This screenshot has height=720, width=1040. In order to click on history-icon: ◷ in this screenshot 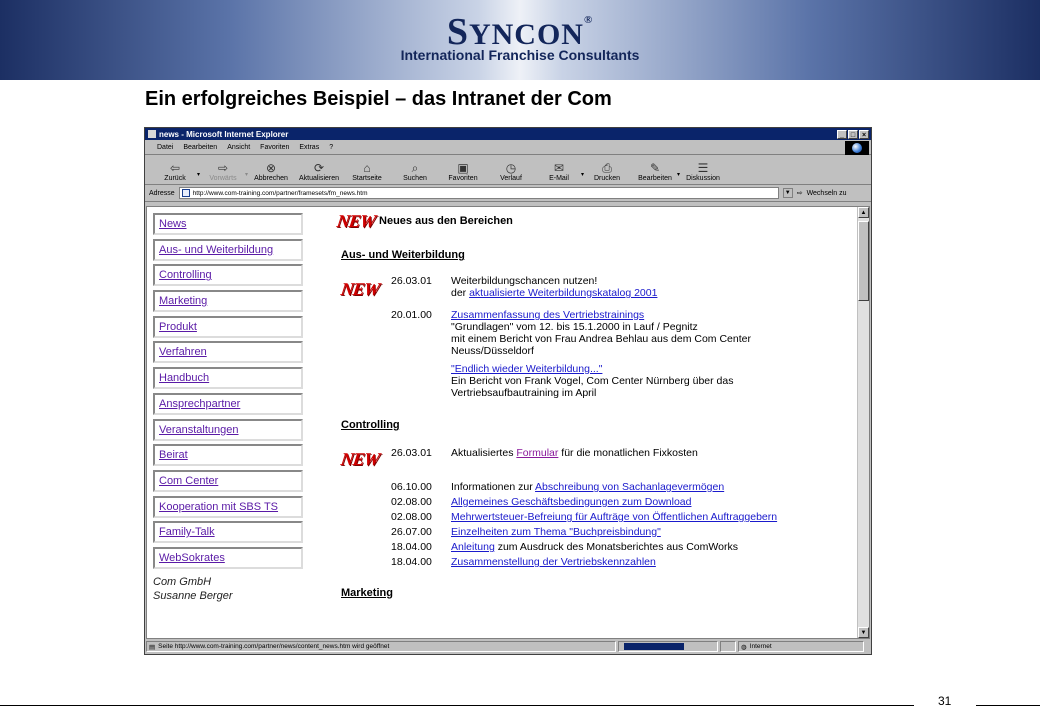, I will do `click(511, 168)`.